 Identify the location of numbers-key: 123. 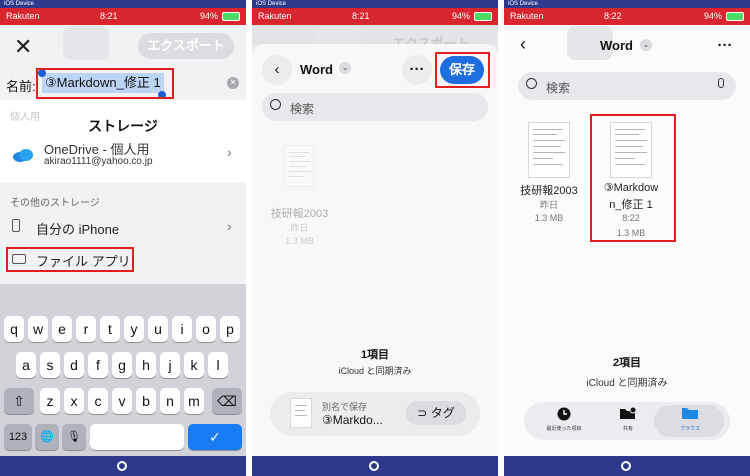
(18, 437).